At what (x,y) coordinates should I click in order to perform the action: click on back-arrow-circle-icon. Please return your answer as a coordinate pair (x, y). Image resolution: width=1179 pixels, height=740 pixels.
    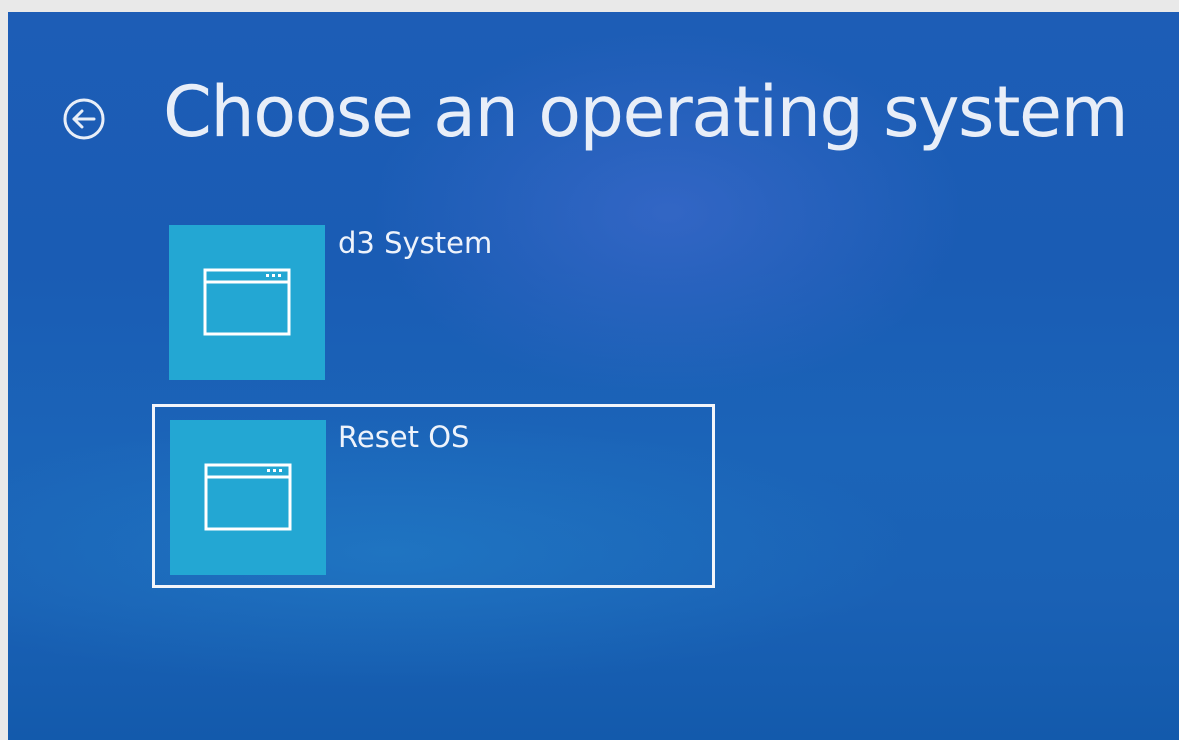
    Looking at the image, I should click on (84, 119).